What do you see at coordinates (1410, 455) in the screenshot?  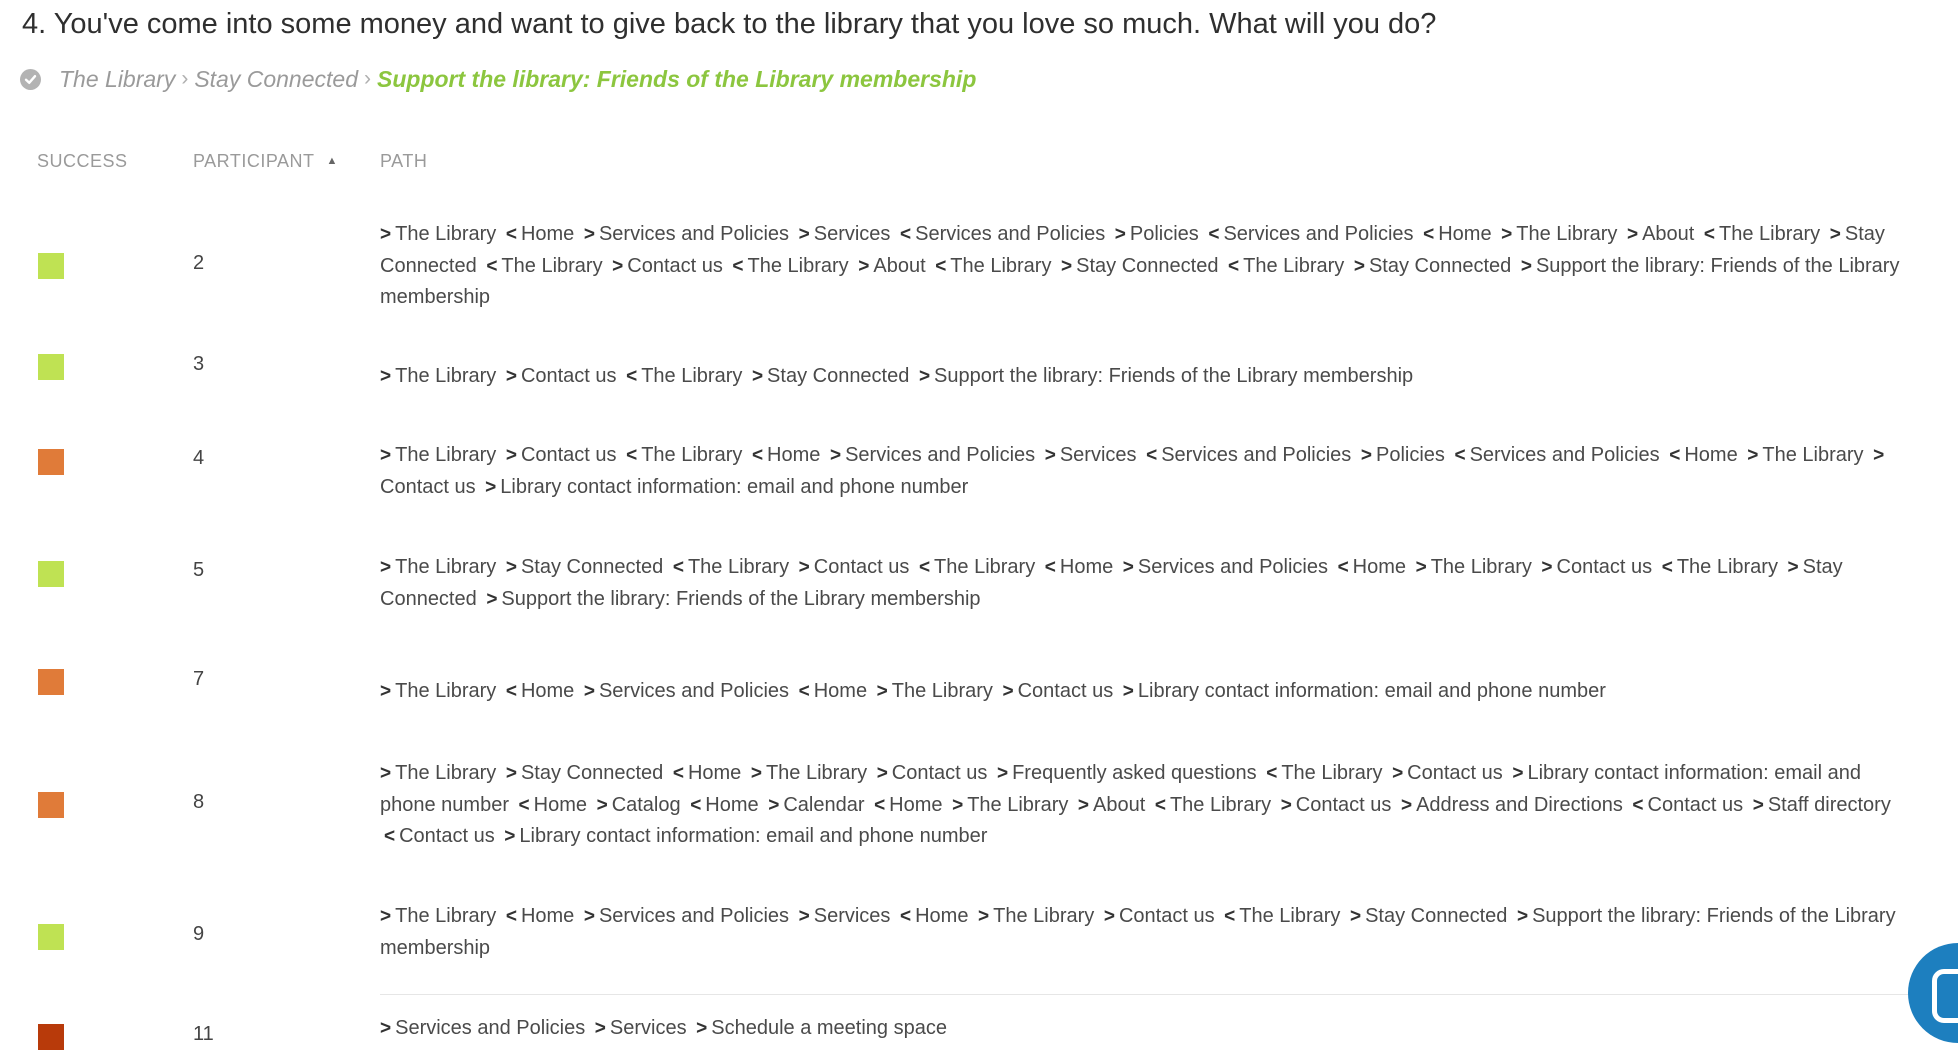 I see `path-step: Policies` at bounding box center [1410, 455].